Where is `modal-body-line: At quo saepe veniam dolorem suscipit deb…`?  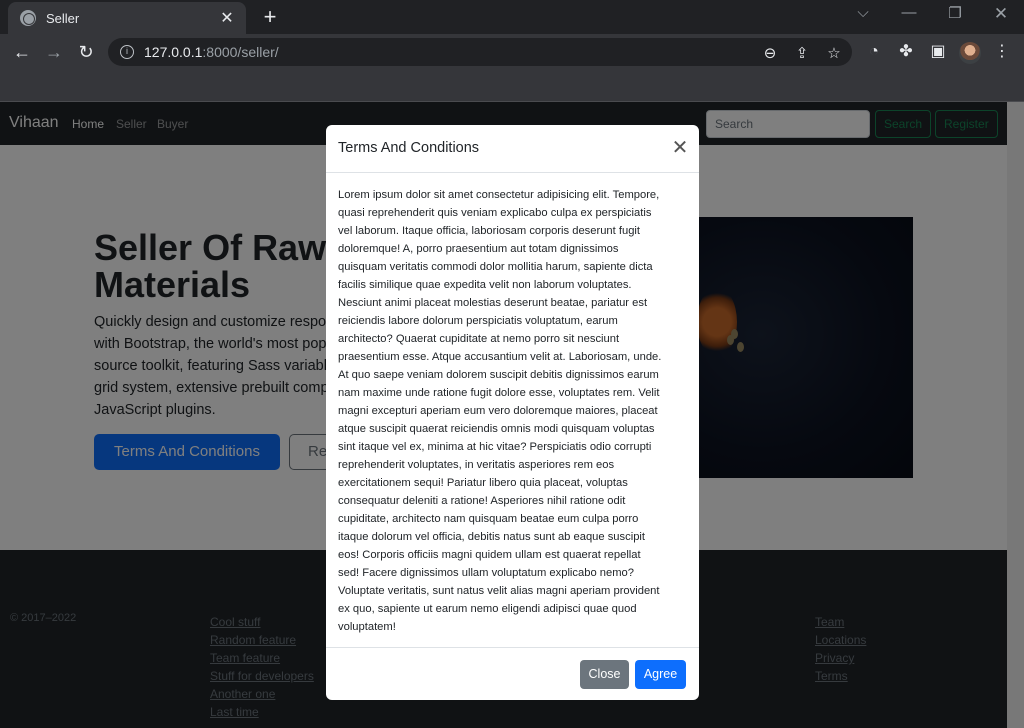 modal-body-line: At quo saepe veniam dolorem suscipit deb… is located at coordinates (498, 375).